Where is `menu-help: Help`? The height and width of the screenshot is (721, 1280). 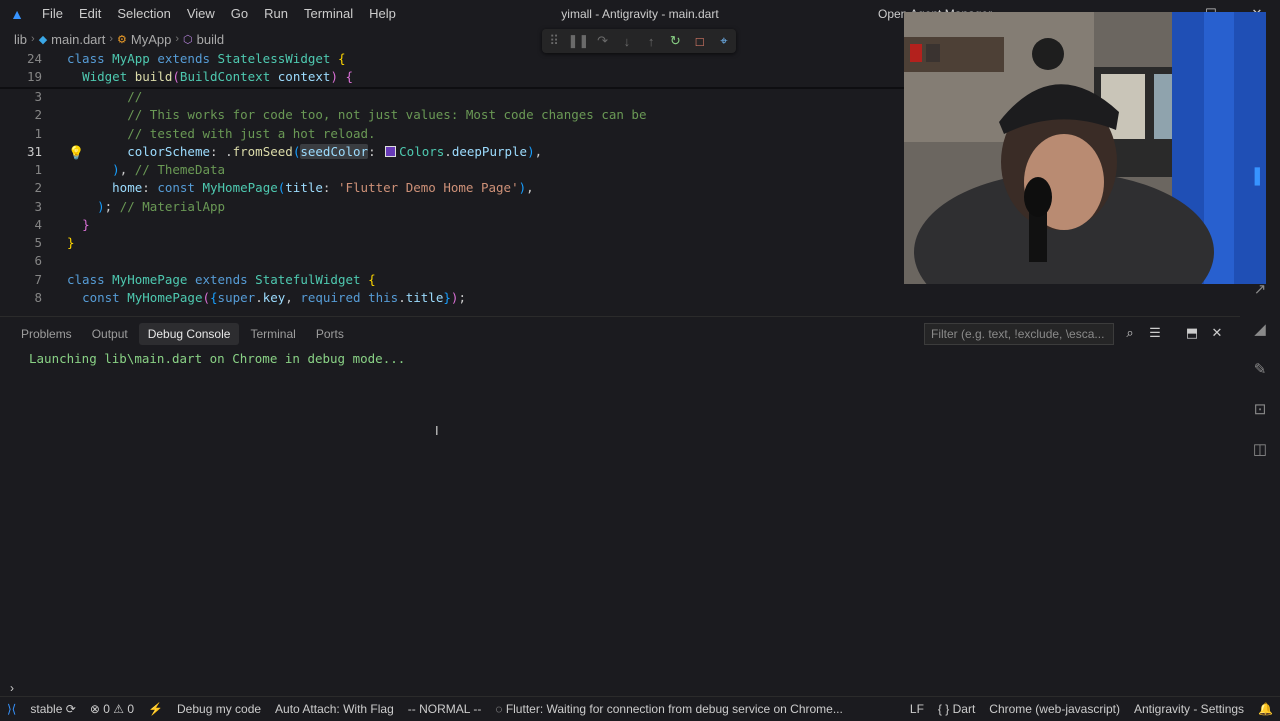 menu-help: Help is located at coordinates (382, 14).